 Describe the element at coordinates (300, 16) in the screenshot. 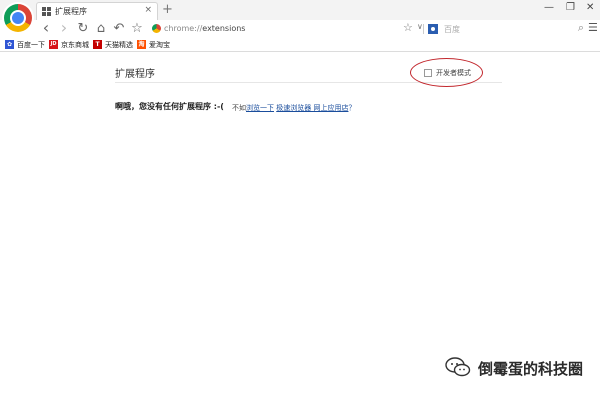

I see `title-bar: 扩展程序 × + — ❐ ✕` at that location.